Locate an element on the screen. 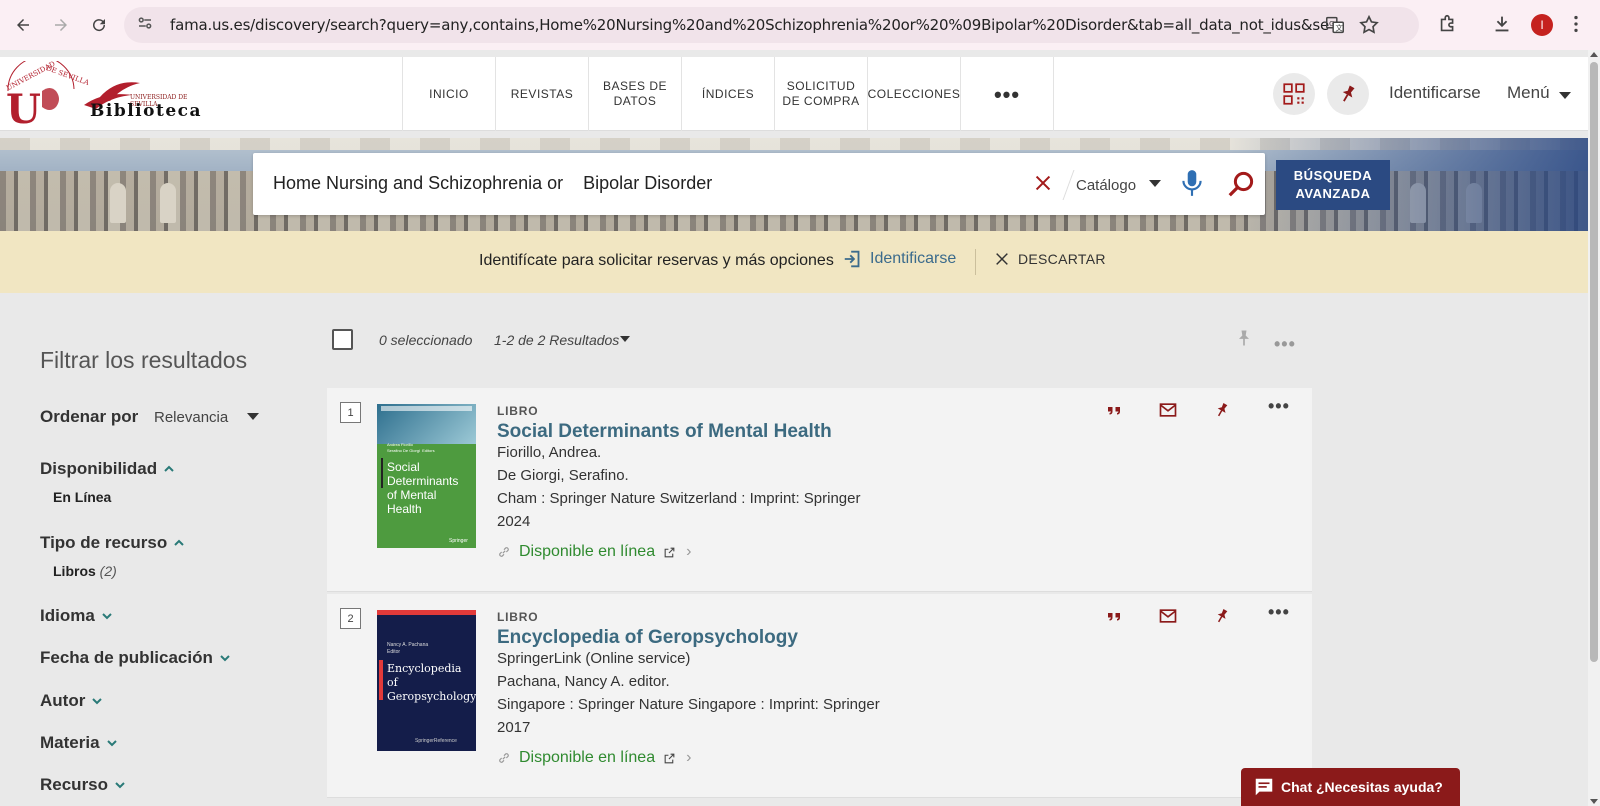 The image size is (1600, 806). facet-value-label: En Línea is located at coordinates (82, 497).